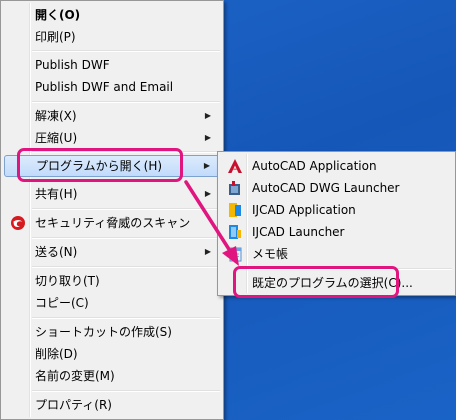 Image resolution: width=456 pixels, height=420 pixels. I want to click on submenu-item-autocad-application: AutoCAD Application, so click(336, 166).